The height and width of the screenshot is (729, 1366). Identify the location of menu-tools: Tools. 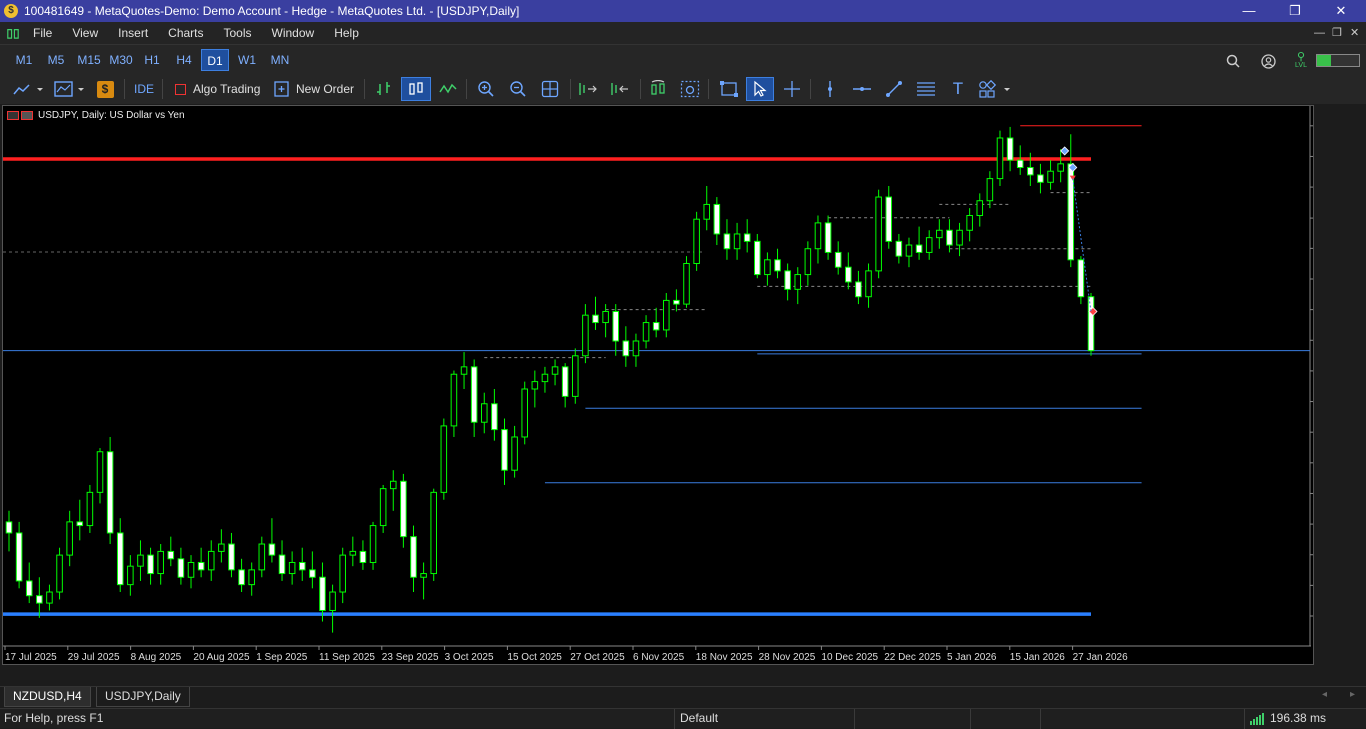
(238, 33).